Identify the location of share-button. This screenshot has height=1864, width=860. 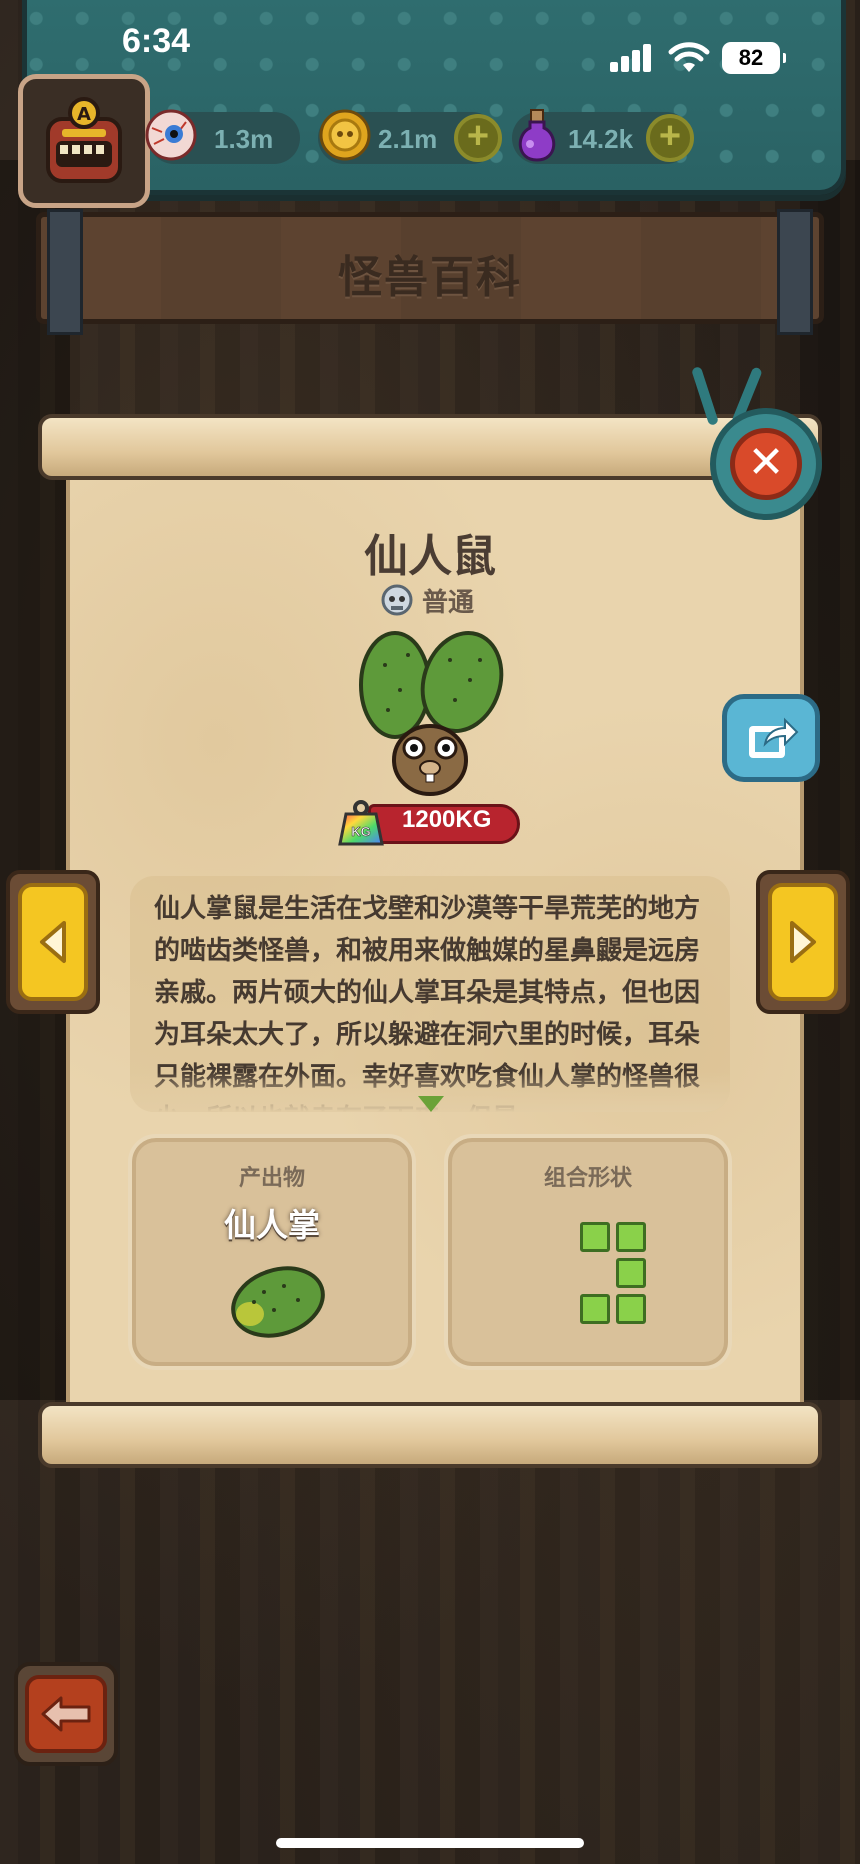
(771, 738).